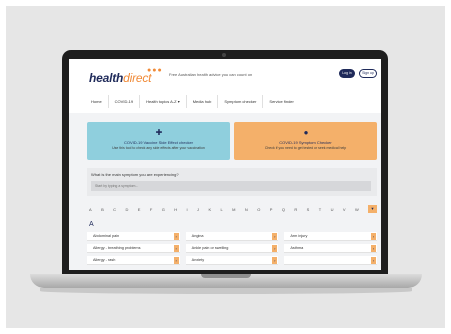 Image resolution: width=451 pixels, height=334 pixels. What do you see at coordinates (241, 101) in the screenshot?
I see `nav-item-symptom-checker: Symptom checker` at bounding box center [241, 101].